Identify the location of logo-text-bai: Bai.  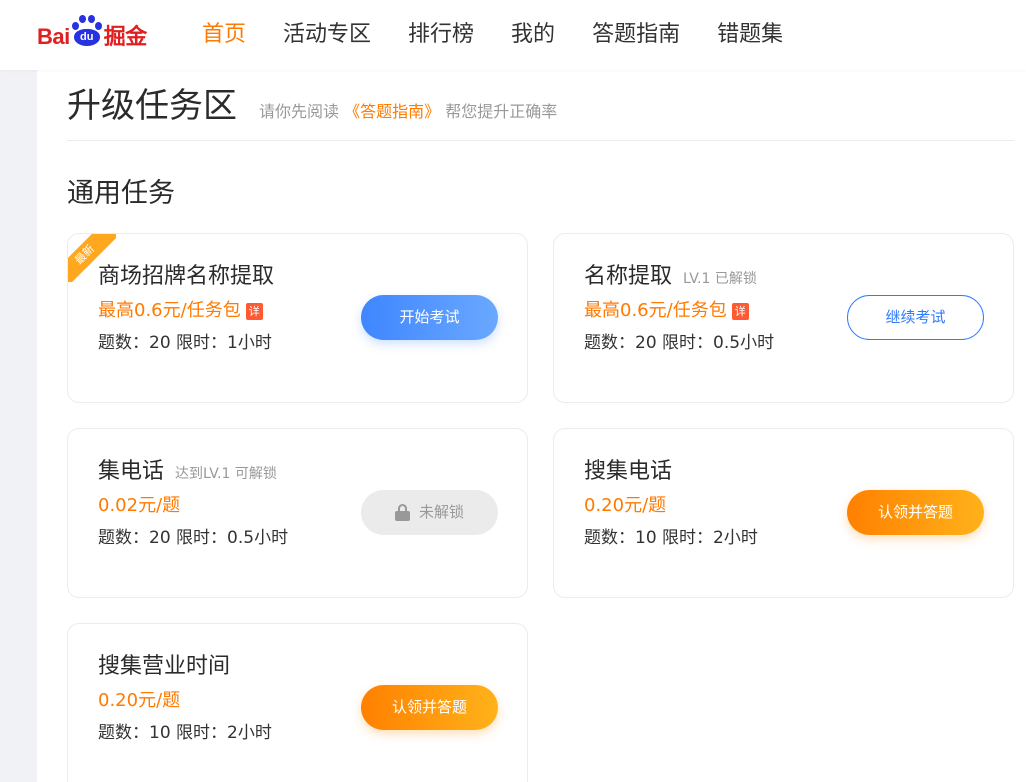
(53, 36).